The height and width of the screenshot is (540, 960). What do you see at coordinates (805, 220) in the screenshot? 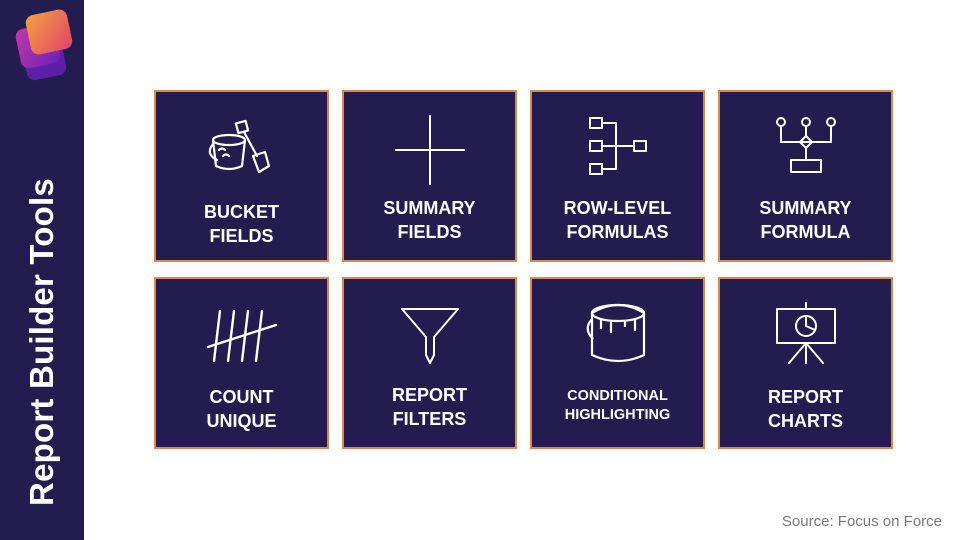
I see `tile-label: SUMMARY FORMULA` at bounding box center [805, 220].